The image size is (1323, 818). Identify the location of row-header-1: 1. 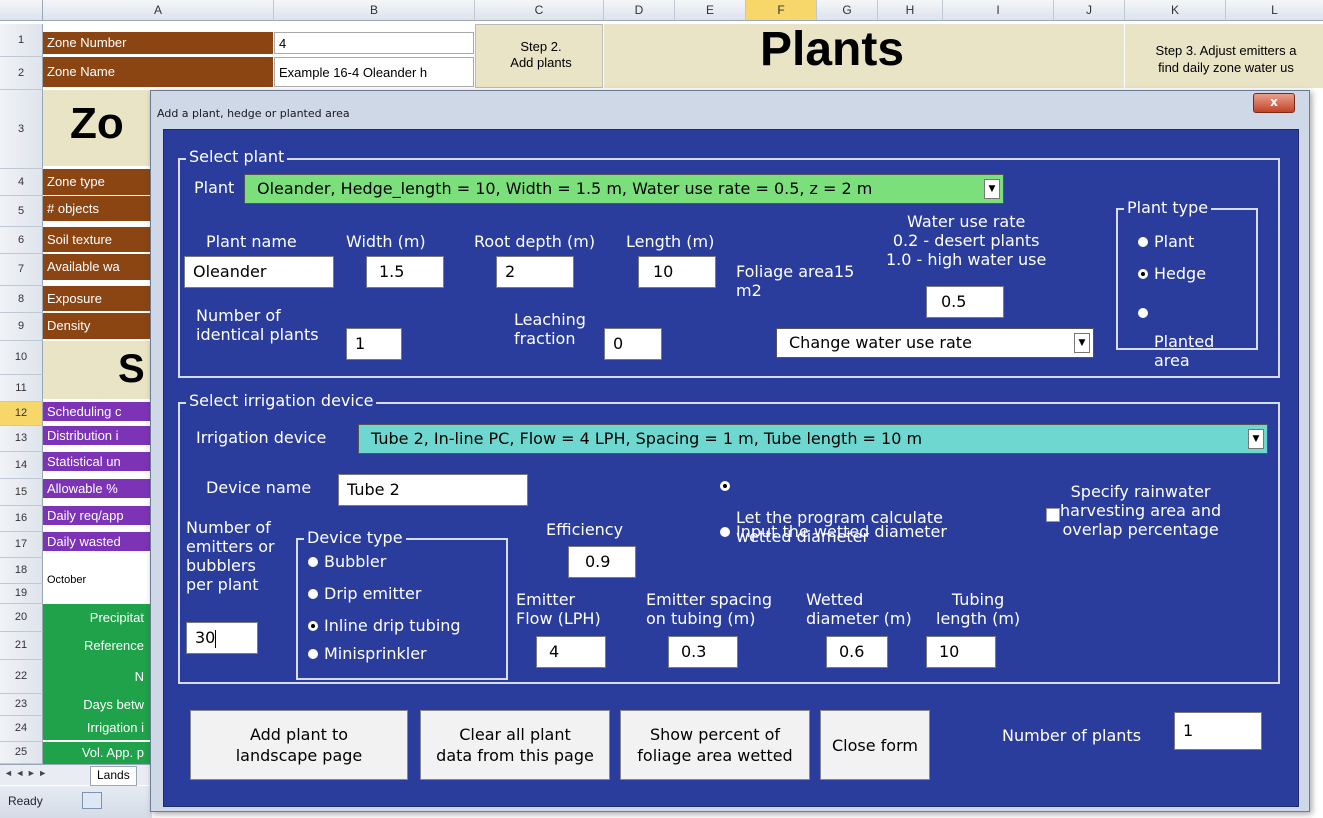
(21, 40).